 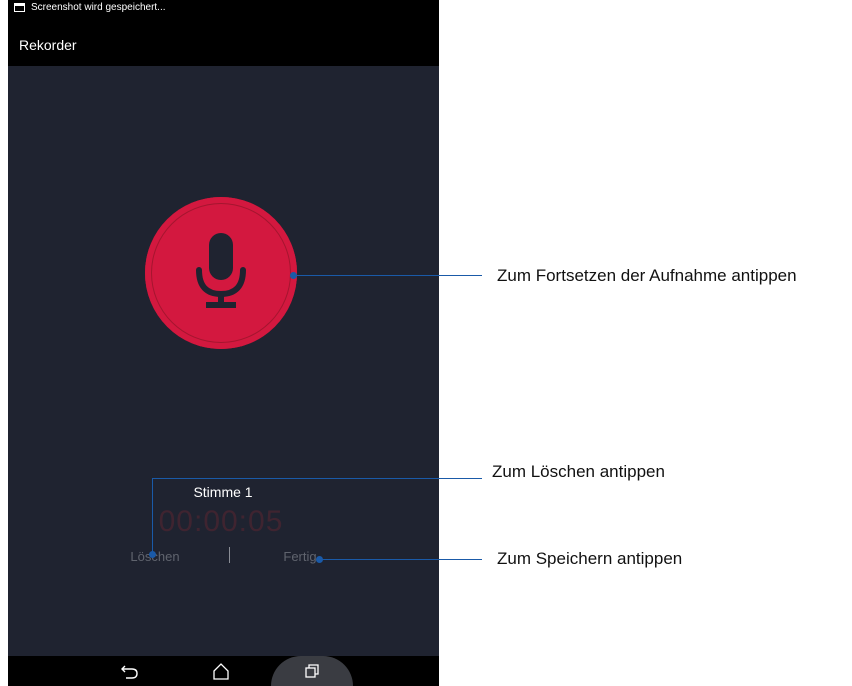 I want to click on recent-apps-icon, so click(x=312, y=671).